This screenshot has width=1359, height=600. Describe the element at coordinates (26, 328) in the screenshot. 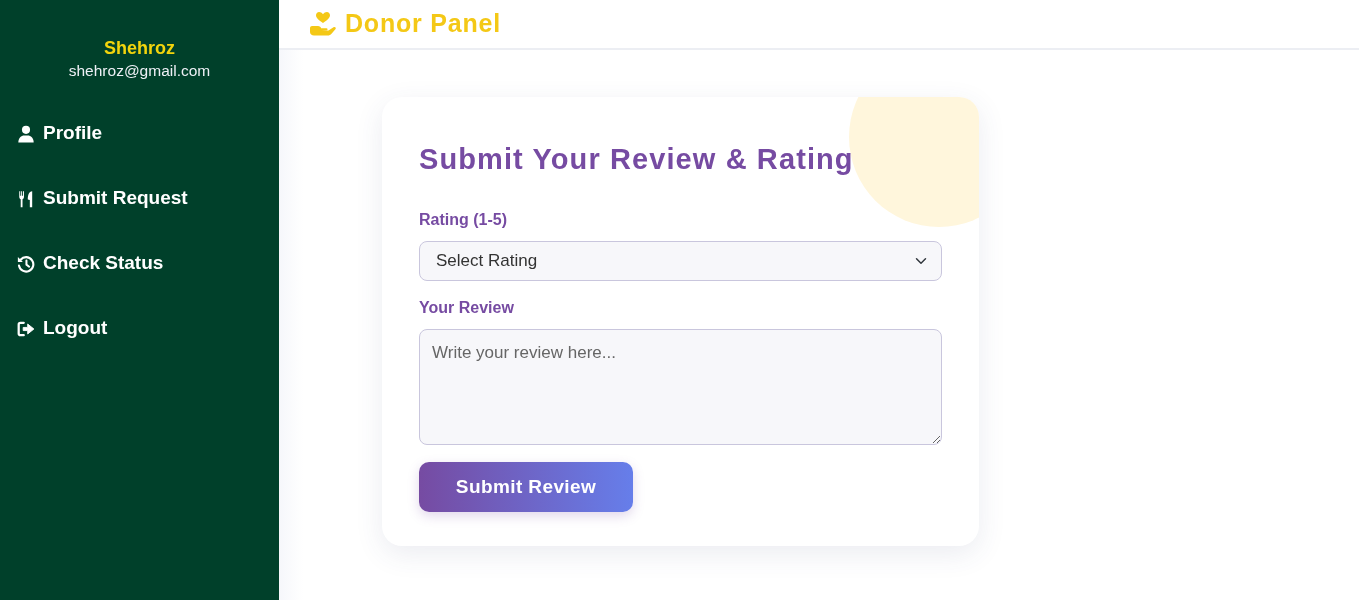

I see `logout-icon` at that location.